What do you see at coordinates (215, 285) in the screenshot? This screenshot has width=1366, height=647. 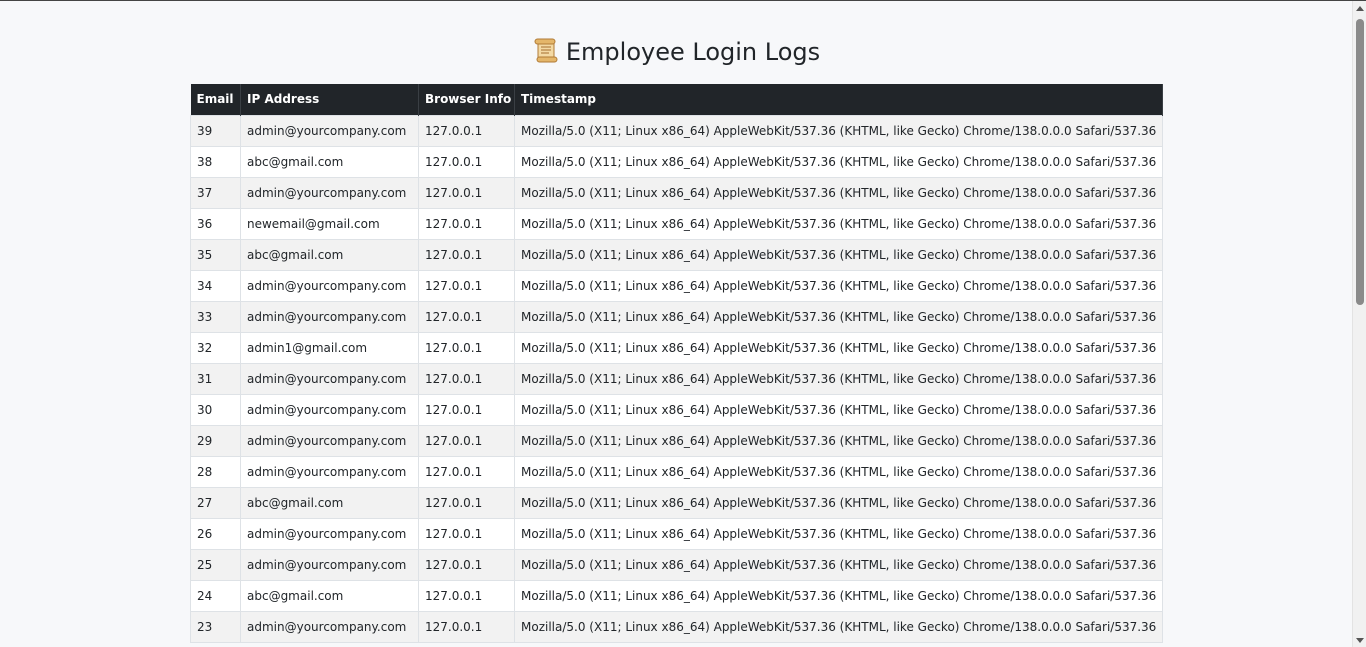 I see `cell-id: 34` at bounding box center [215, 285].